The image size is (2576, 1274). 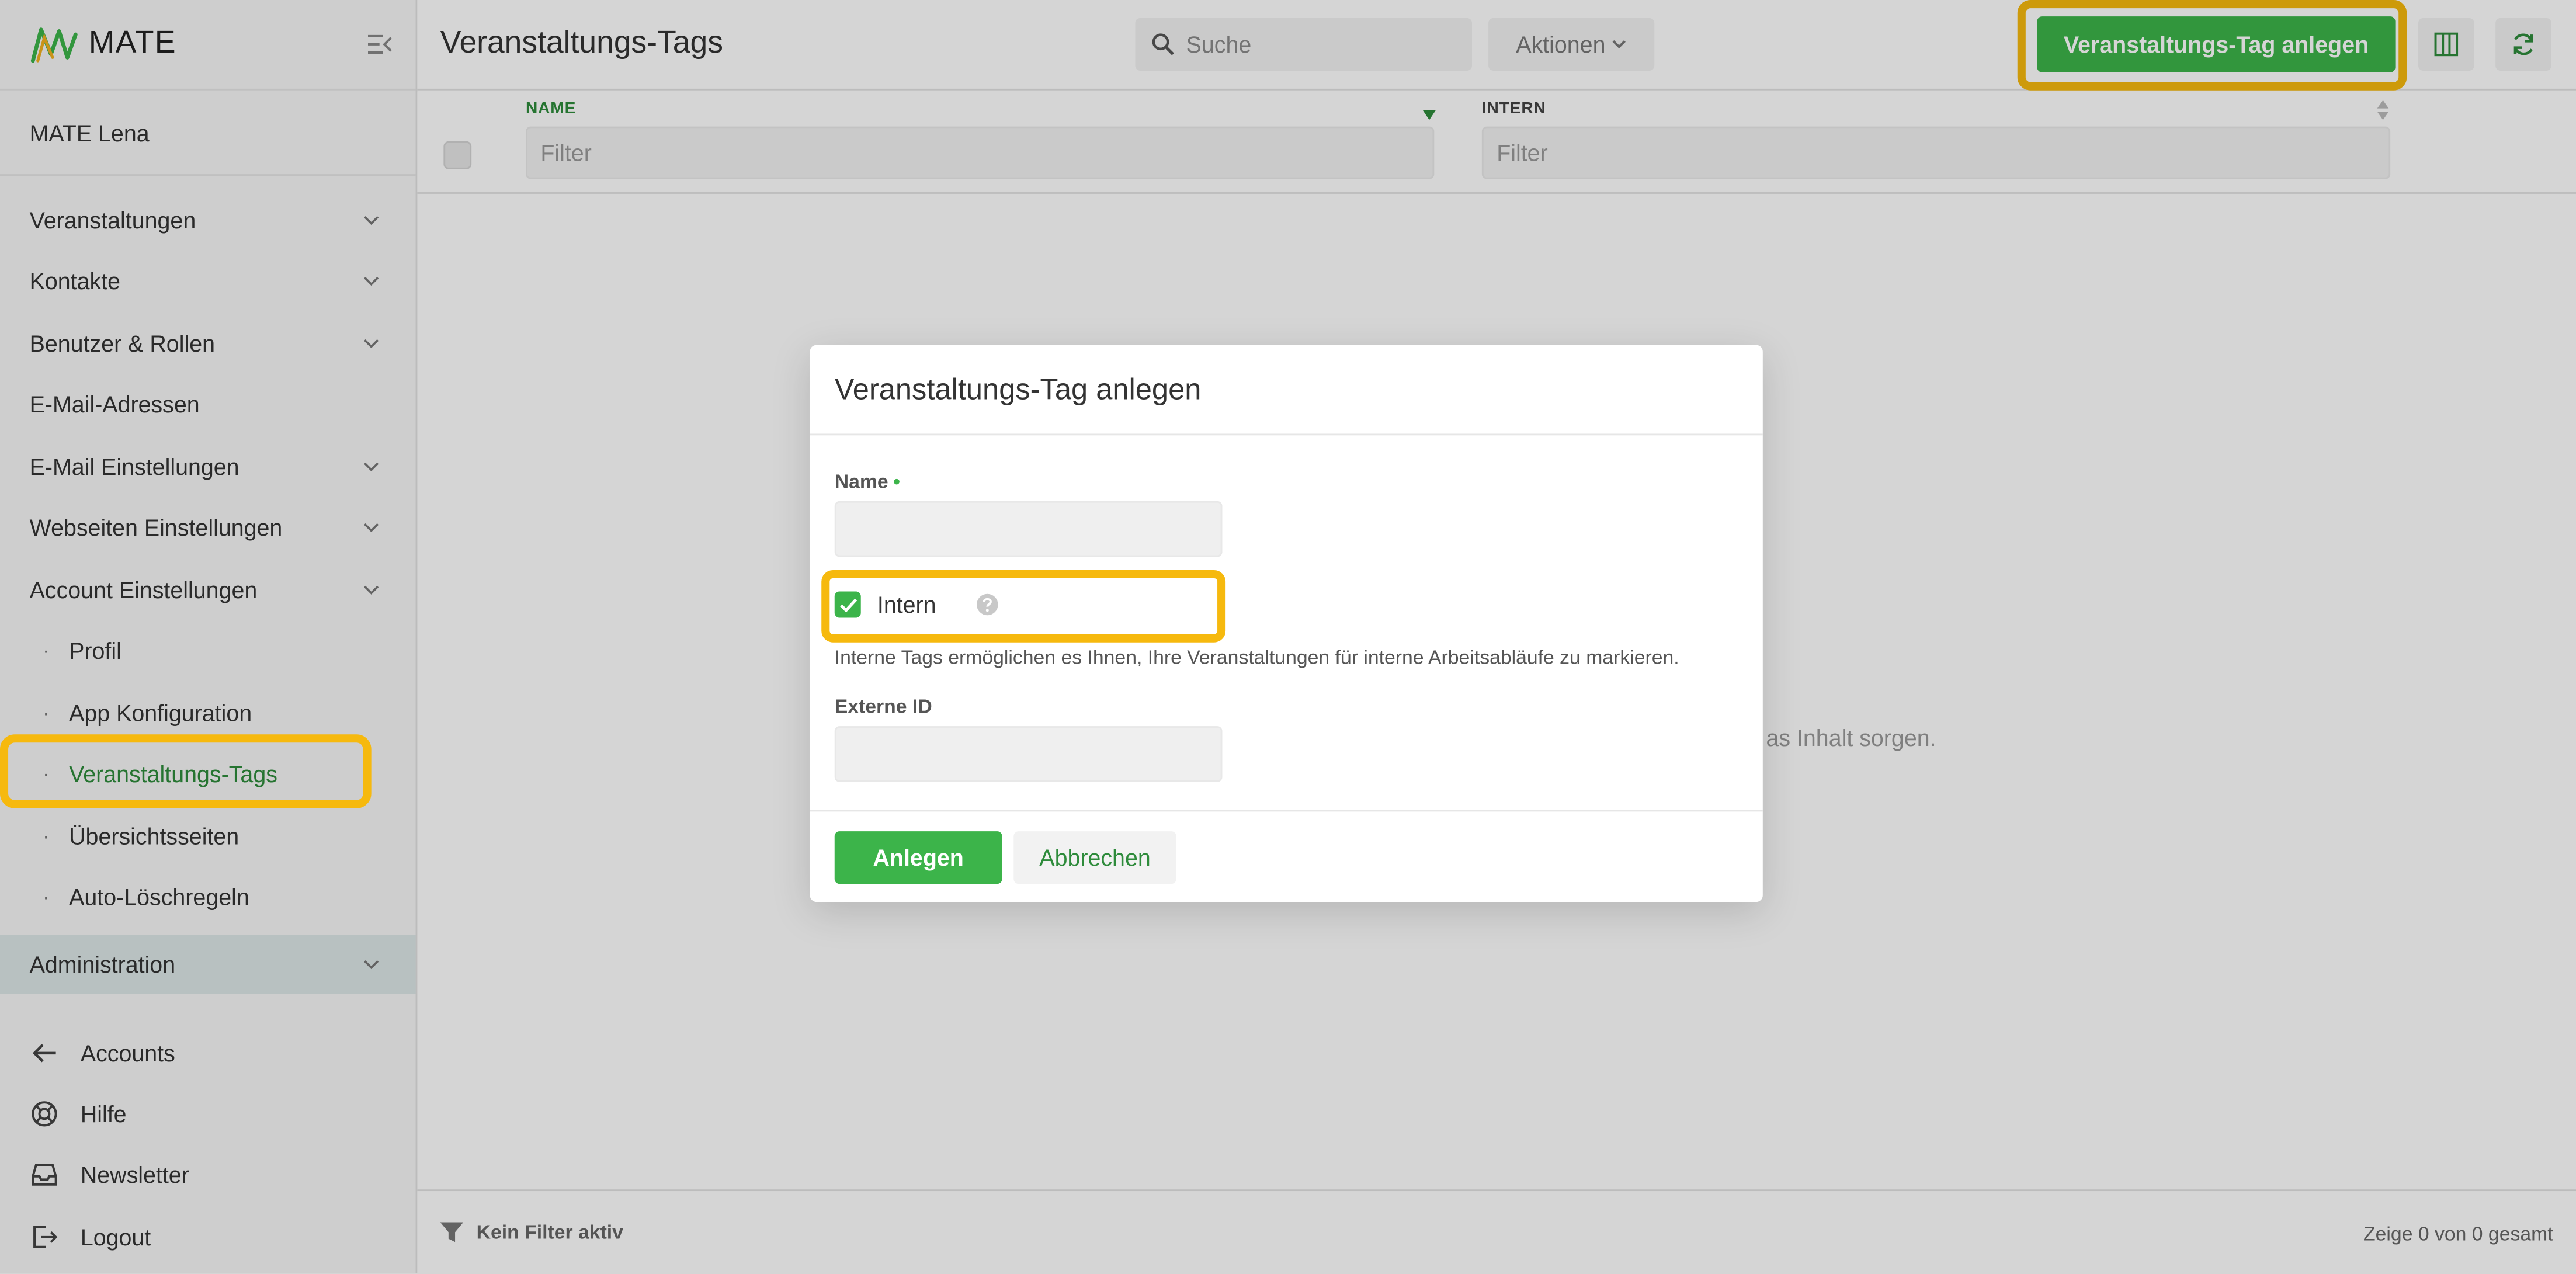 I want to click on dialog-footer: Anlegen Abbrechen, so click(x=1286, y=856).